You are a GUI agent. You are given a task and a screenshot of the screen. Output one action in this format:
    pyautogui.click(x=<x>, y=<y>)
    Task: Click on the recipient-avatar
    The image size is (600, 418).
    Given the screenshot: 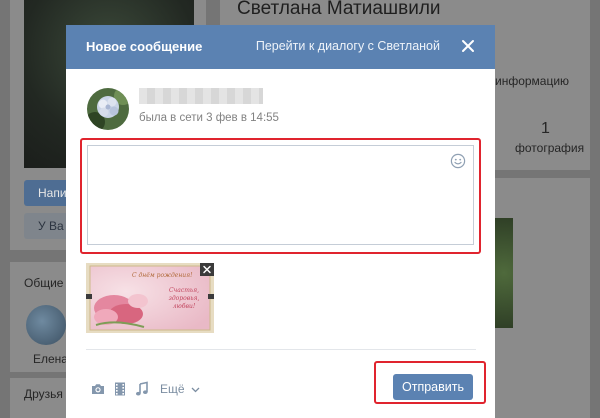 What is the action you would take?
    pyautogui.click(x=108, y=109)
    